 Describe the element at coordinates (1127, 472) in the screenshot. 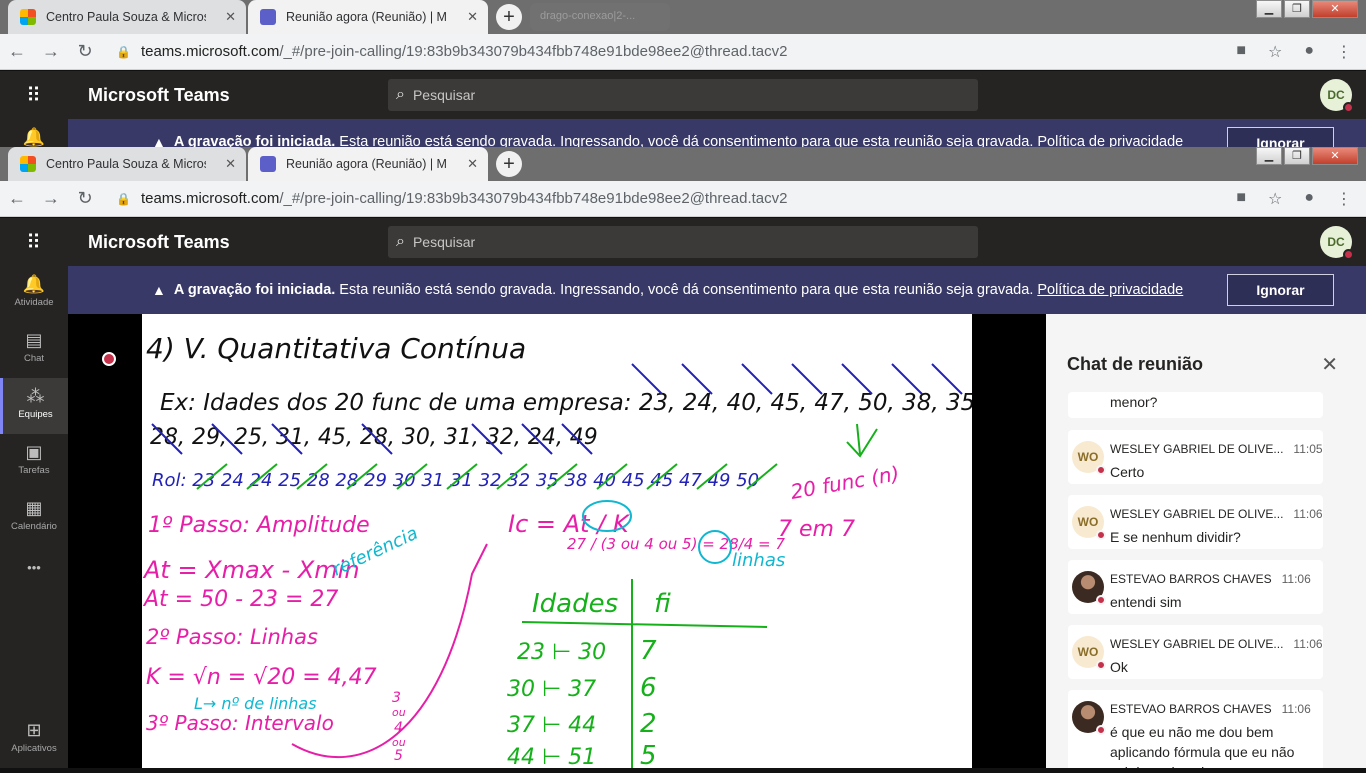

I see `message-text: Certo` at that location.